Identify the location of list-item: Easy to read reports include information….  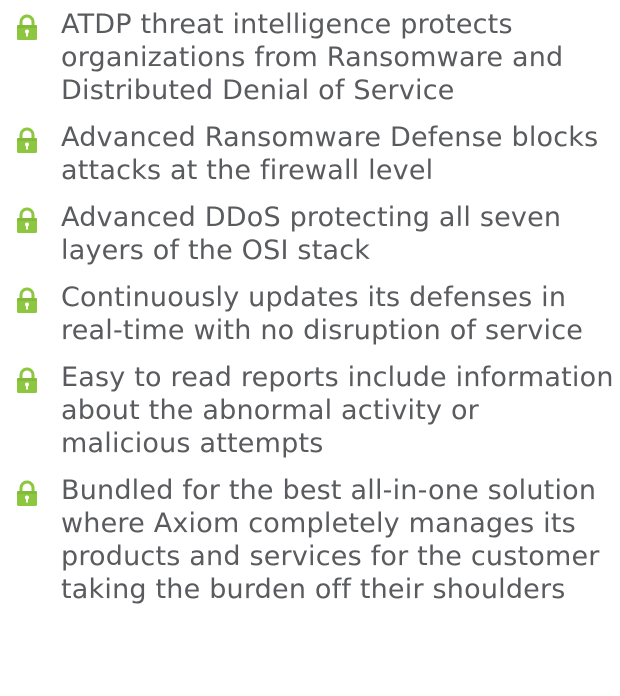
(316, 410).